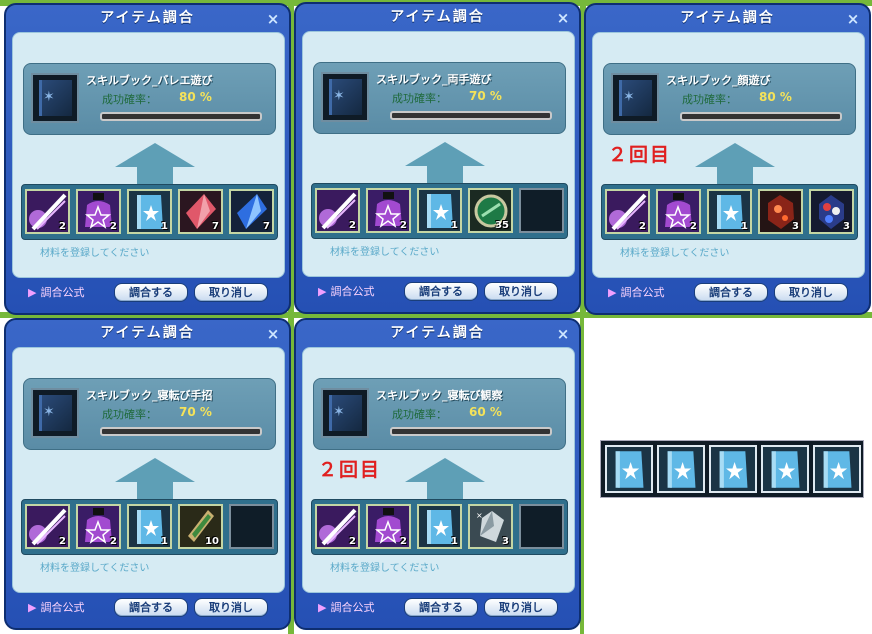 The height and width of the screenshot is (634, 872). Describe the element at coordinates (718, 80) in the screenshot. I see `recipe-name: スキルブック_顔遊び` at that location.